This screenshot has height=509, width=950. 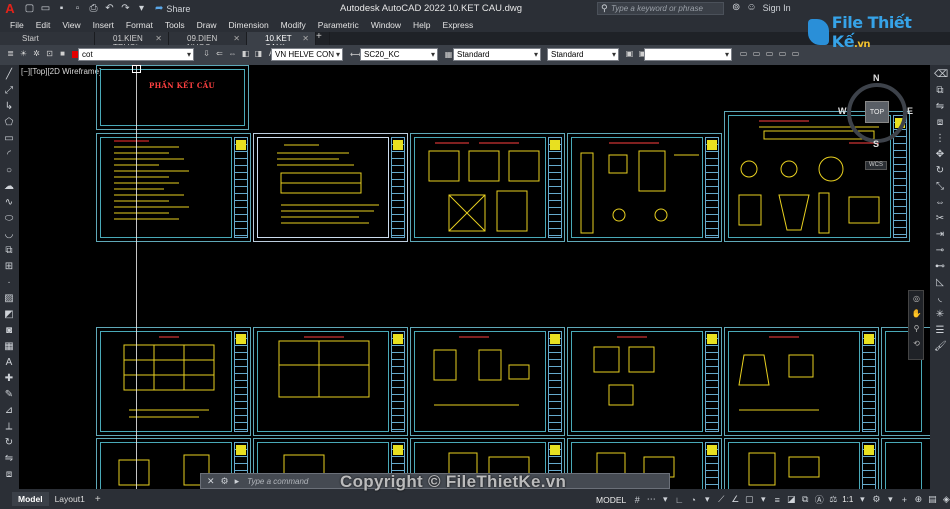 What do you see at coordinates (842, 111) in the screenshot?
I see `compass-west: W` at bounding box center [842, 111].